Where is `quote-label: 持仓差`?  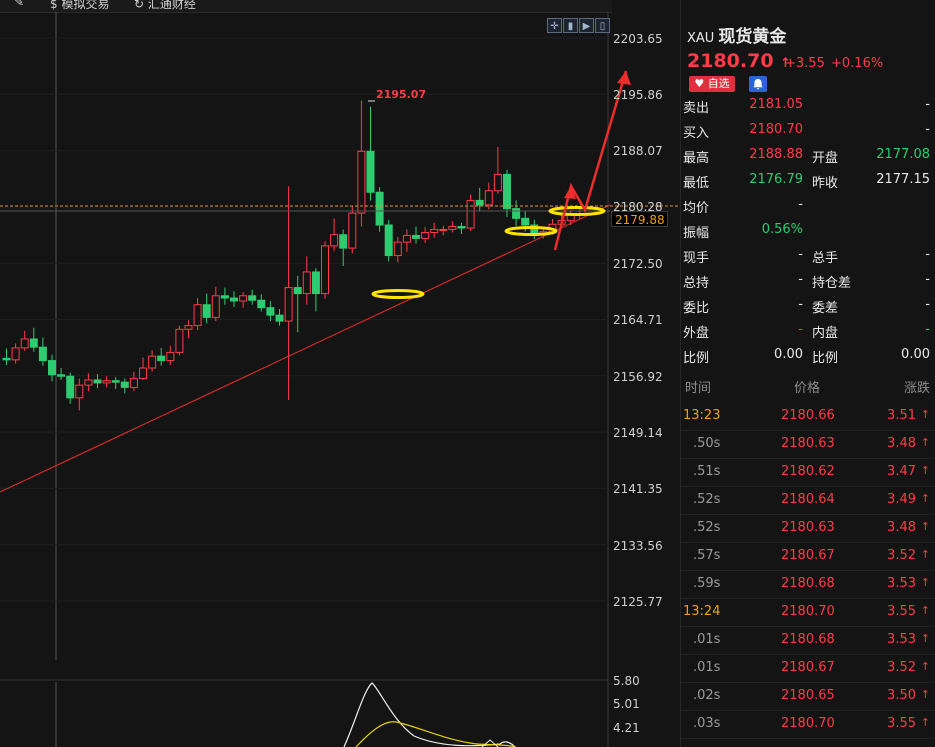
quote-label: 持仓差 is located at coordinates (832, 283).